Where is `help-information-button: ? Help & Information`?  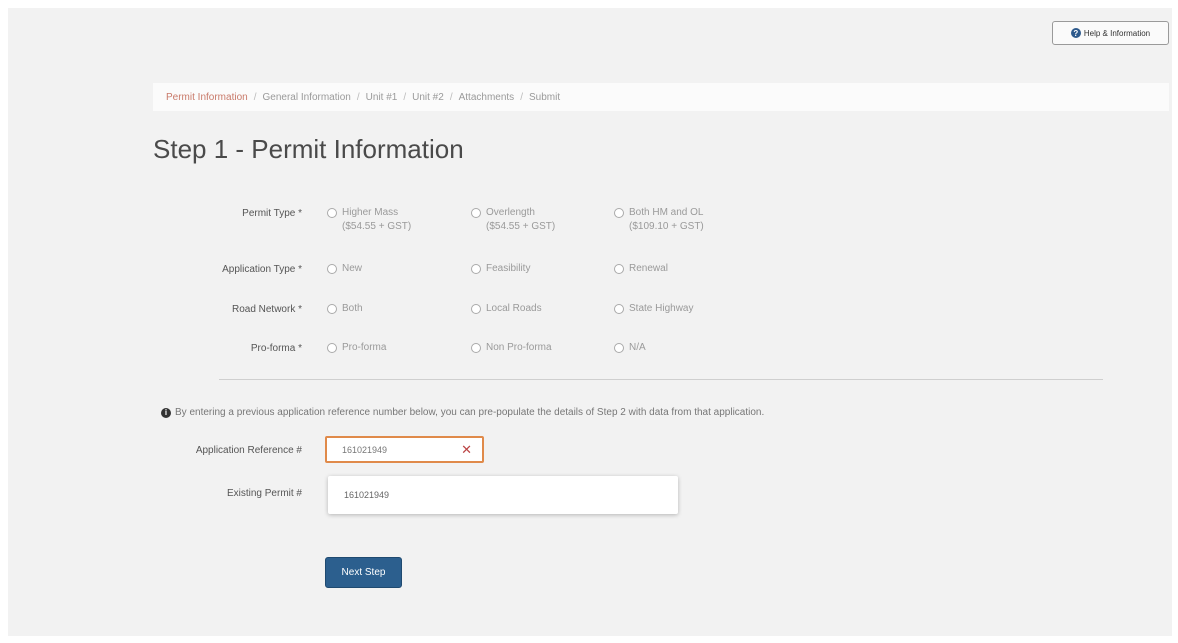 help-information-button: ? Help & Information is located at coordinates (1110, 33).